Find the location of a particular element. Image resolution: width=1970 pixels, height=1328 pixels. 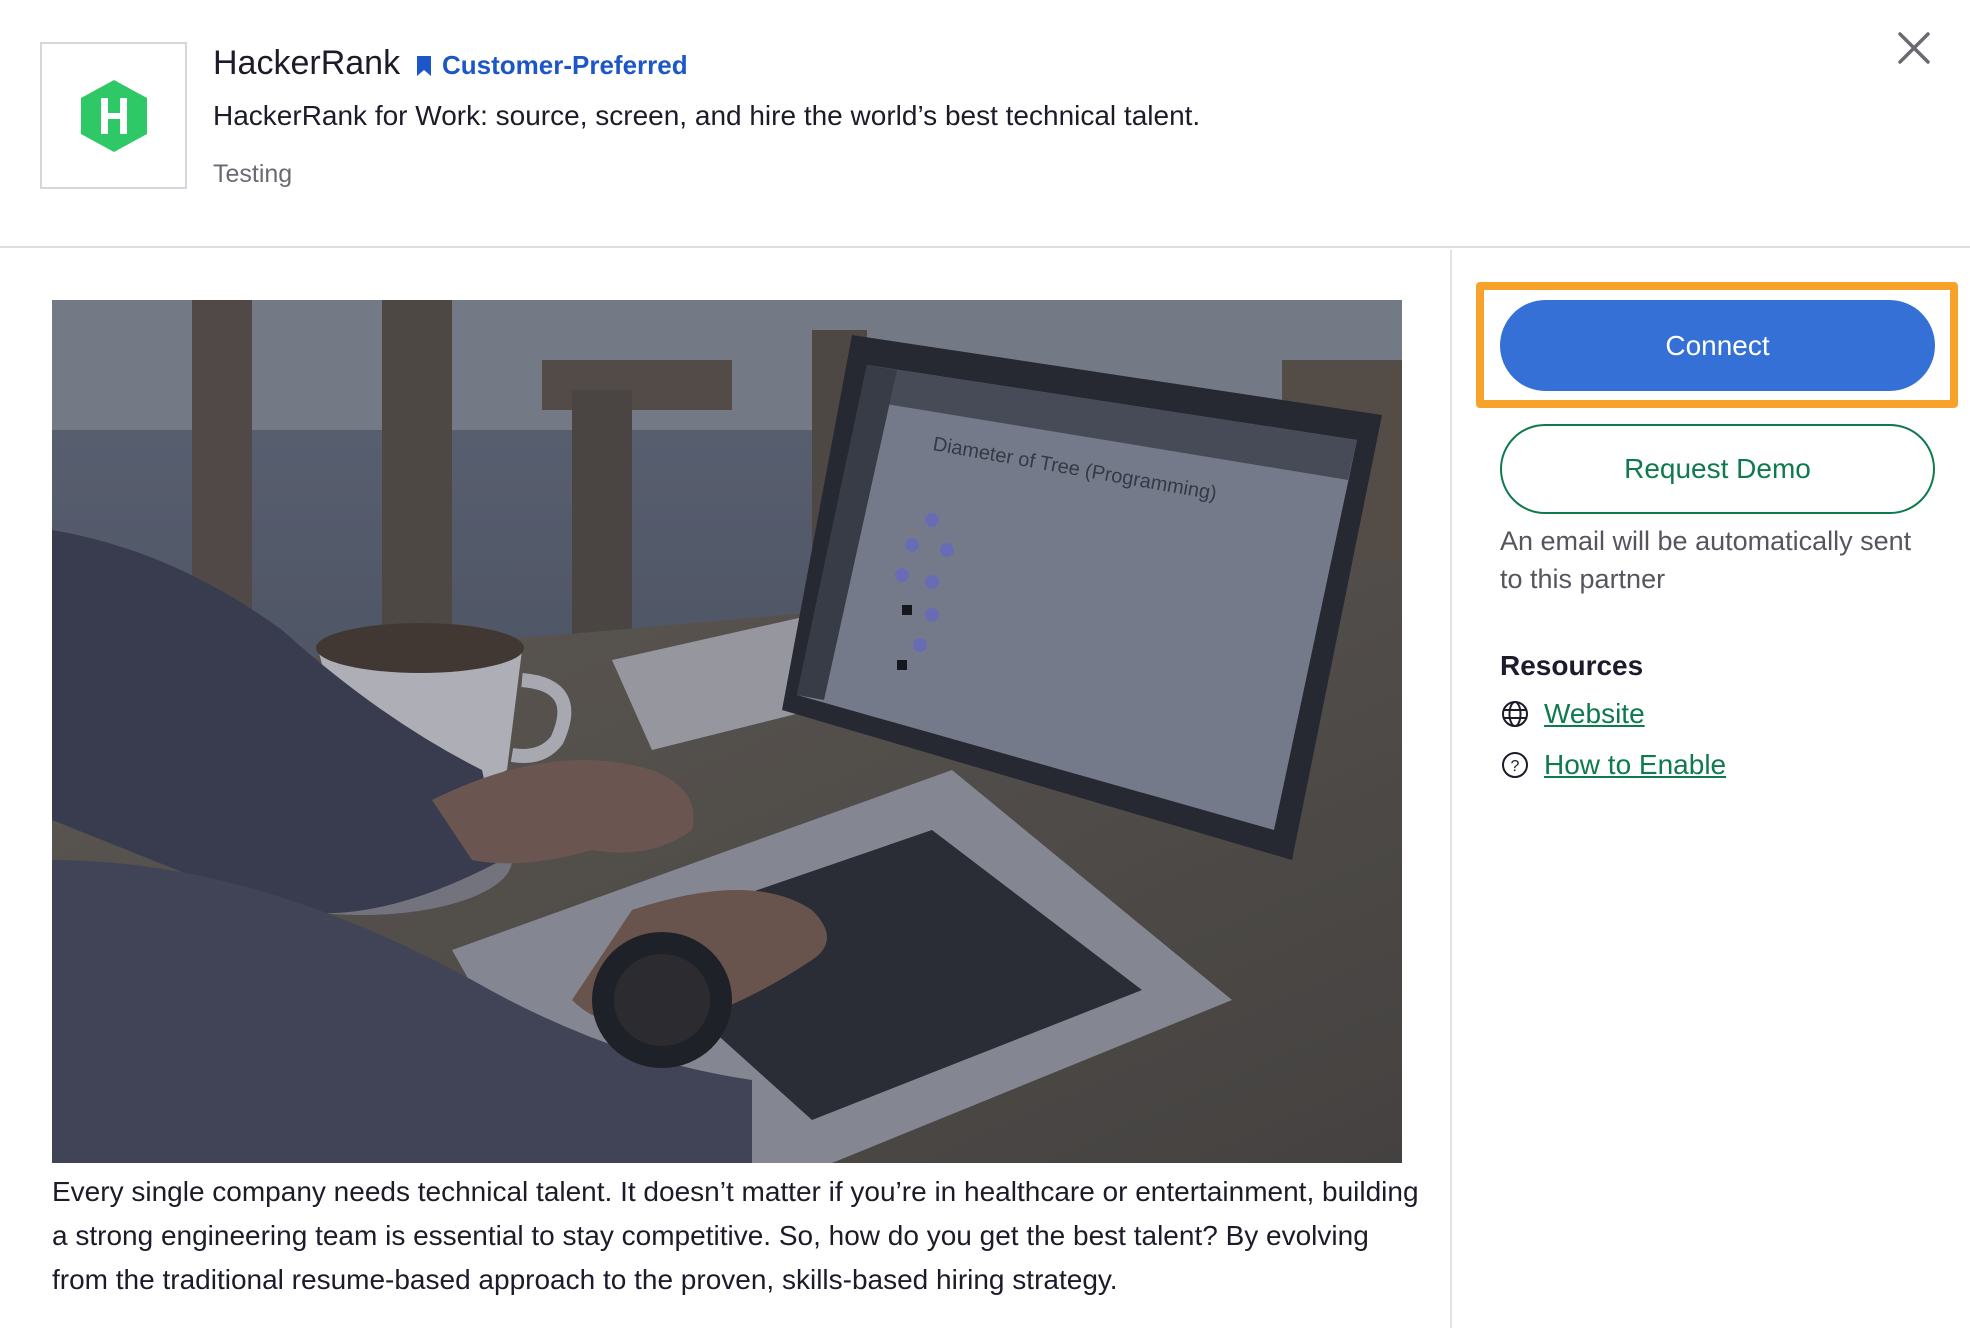

customer-preferred-badge: Customer-Preferred is located at coordinates (552, 65).